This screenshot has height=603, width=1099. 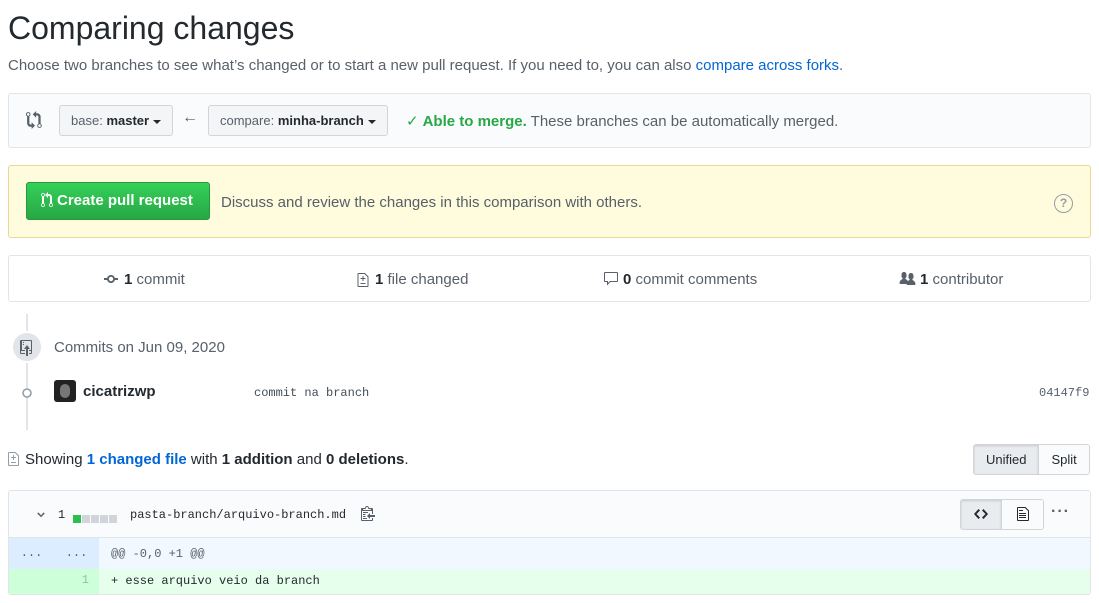 I want to click on files-label: file changed, so click(x=428, y=279).